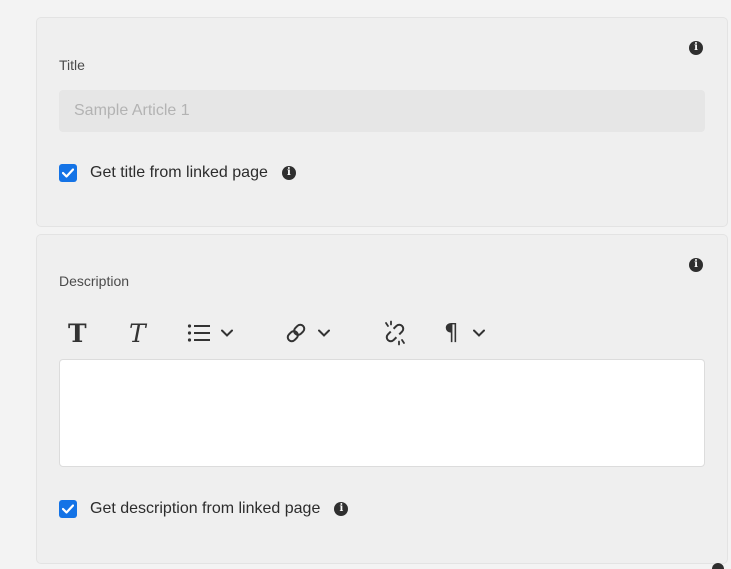 This screenshot has width=731, height=569. Describe the element at coordinates (94, 281) in the screenshot. I see `description-label: Description` at that location.